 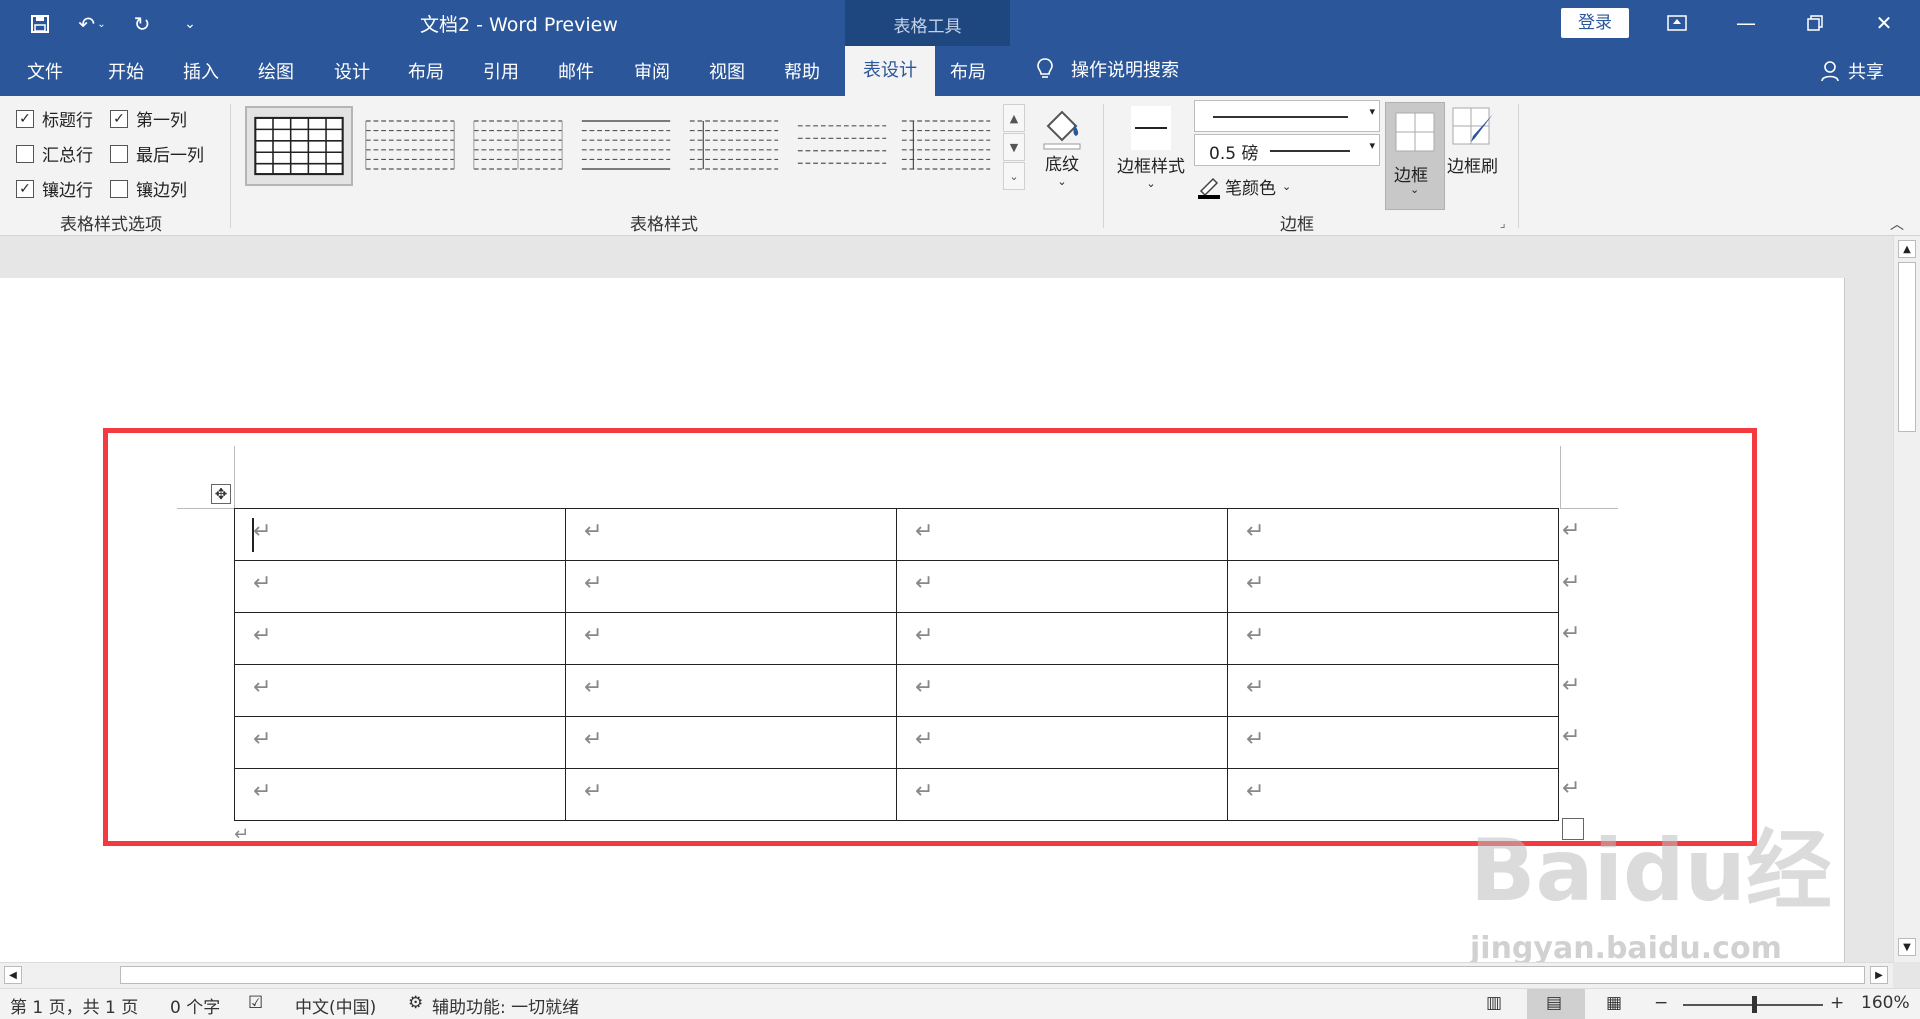 I want to click on accessibility-icon: ⚙, so click(x=415, y=1003).